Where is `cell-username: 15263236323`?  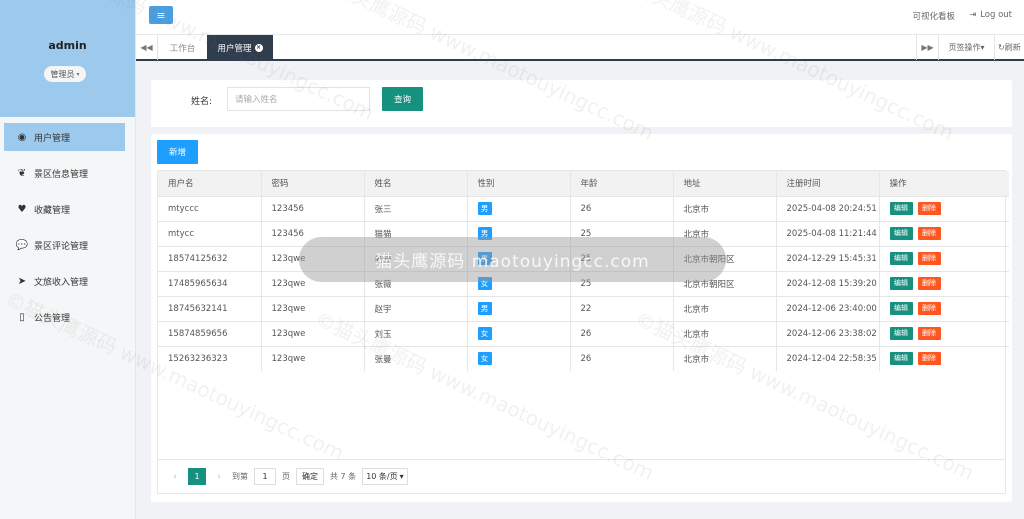 cell-username: 15263236323 is located at coordinates (210, 358).